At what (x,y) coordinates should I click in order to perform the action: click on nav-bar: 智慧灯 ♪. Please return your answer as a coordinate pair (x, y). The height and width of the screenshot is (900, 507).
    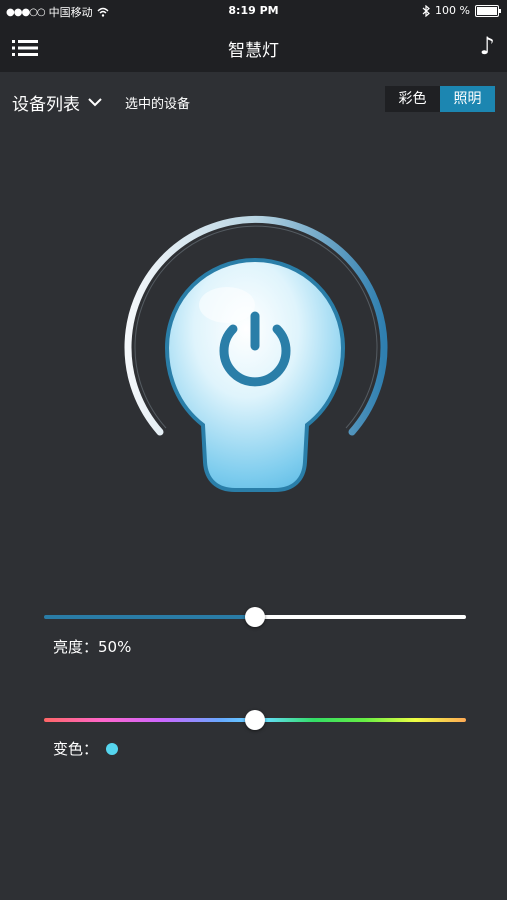
    Looking at the image, I should click on (253, 47).